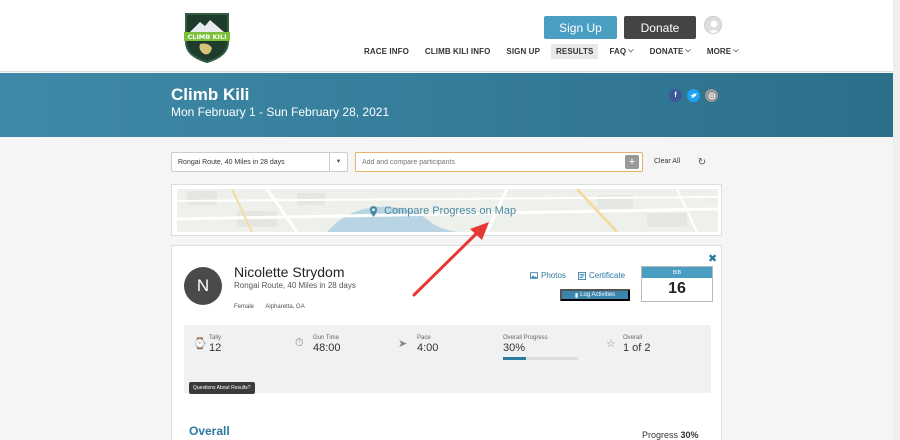  What do you see at coordinates (450, 259) in the screenshot?
I see `annotation-arrow` at bounding box center [450, 259].